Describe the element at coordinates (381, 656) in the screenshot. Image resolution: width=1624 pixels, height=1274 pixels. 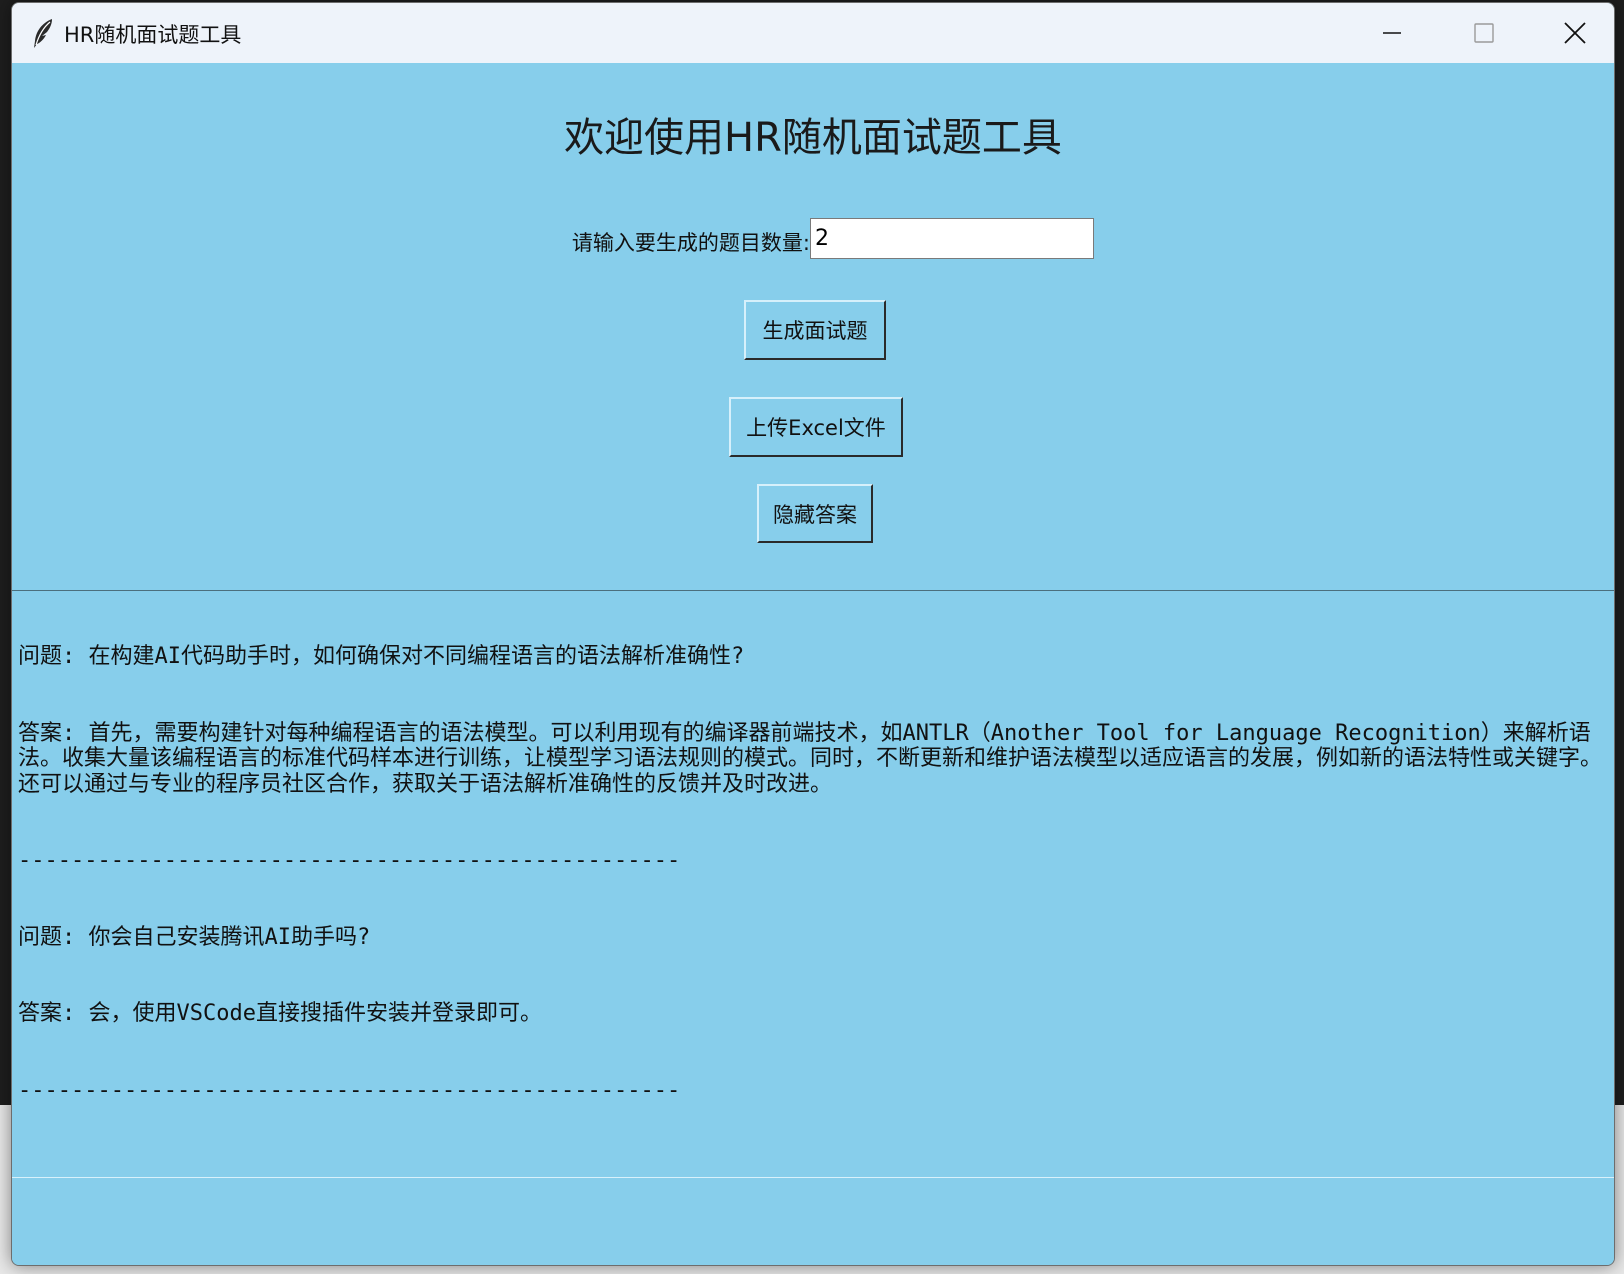
I see `output-question: 问题: 在构建AI代码助手时，如何确保对不同编程语言的语法解析准确性?` at that location.